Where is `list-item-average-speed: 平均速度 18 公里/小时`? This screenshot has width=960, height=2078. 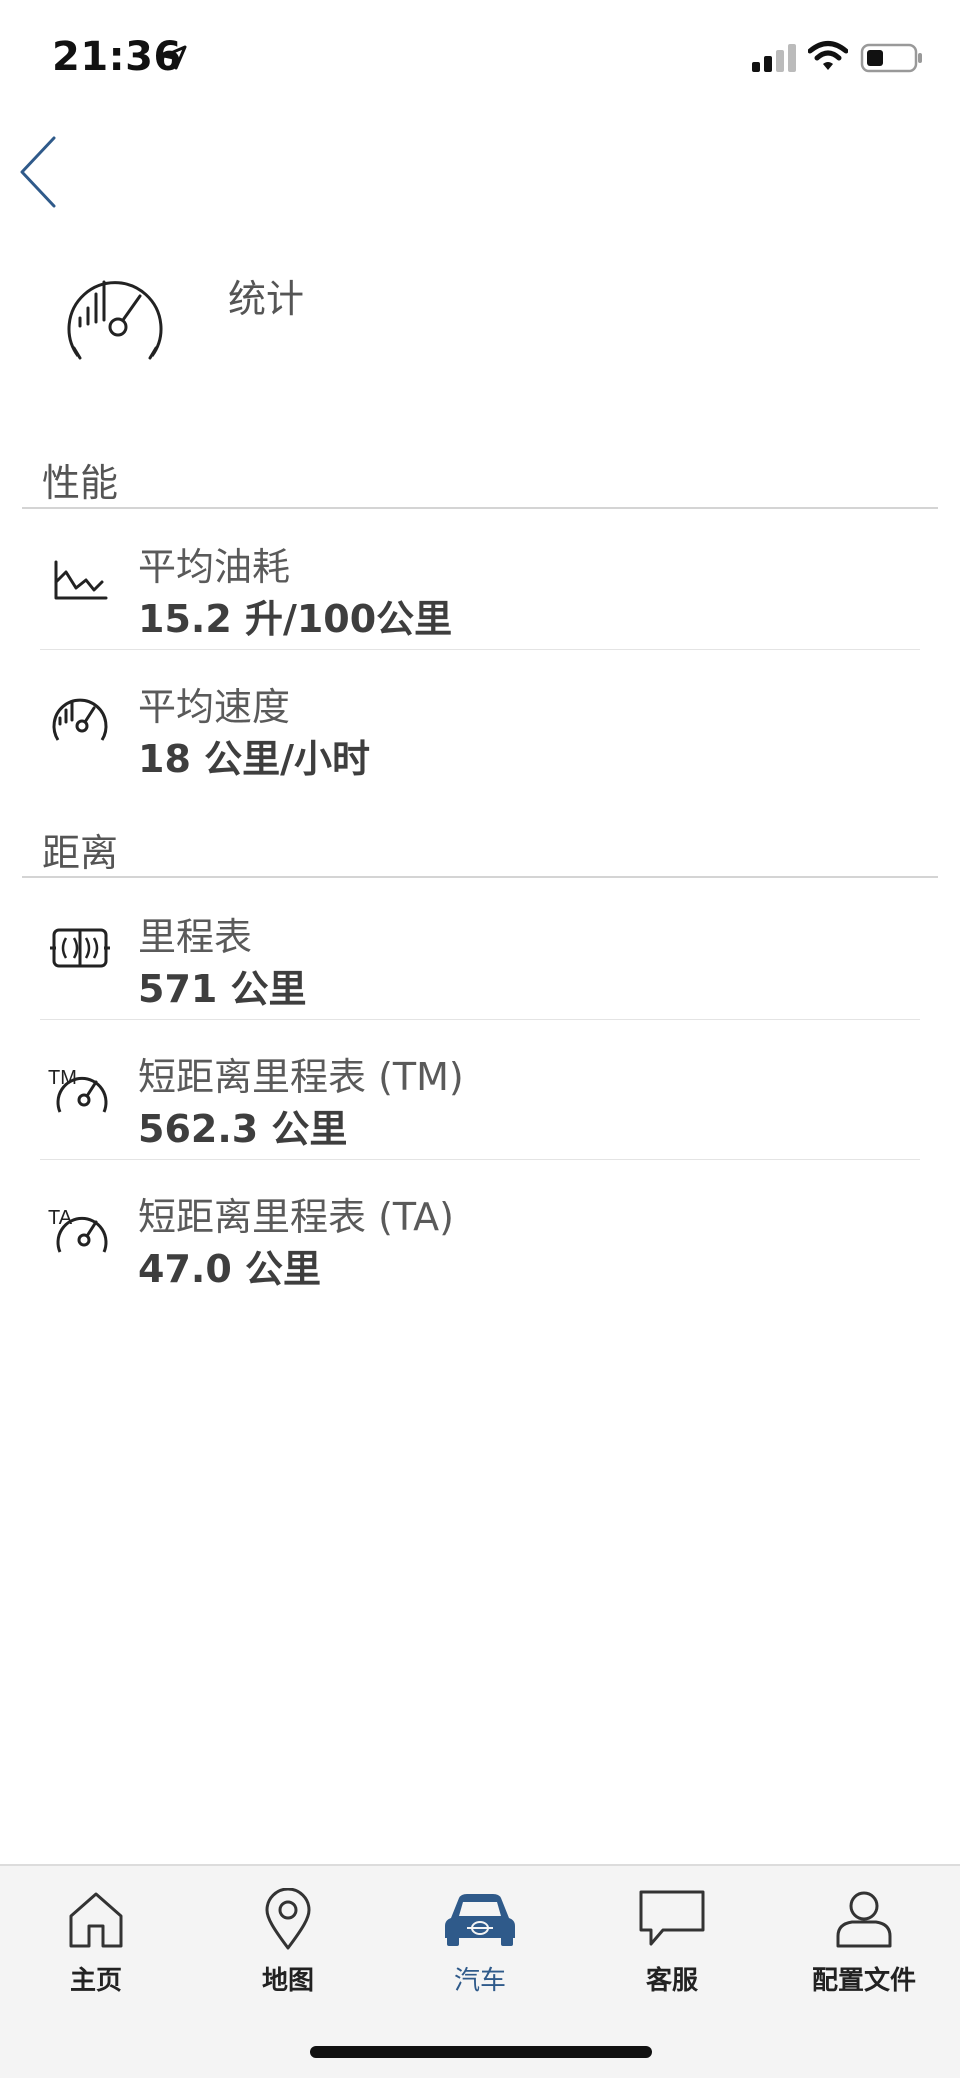
list-item-average-speed: 平均速度 18 公里/小时 is located at coordinates (480, 720).